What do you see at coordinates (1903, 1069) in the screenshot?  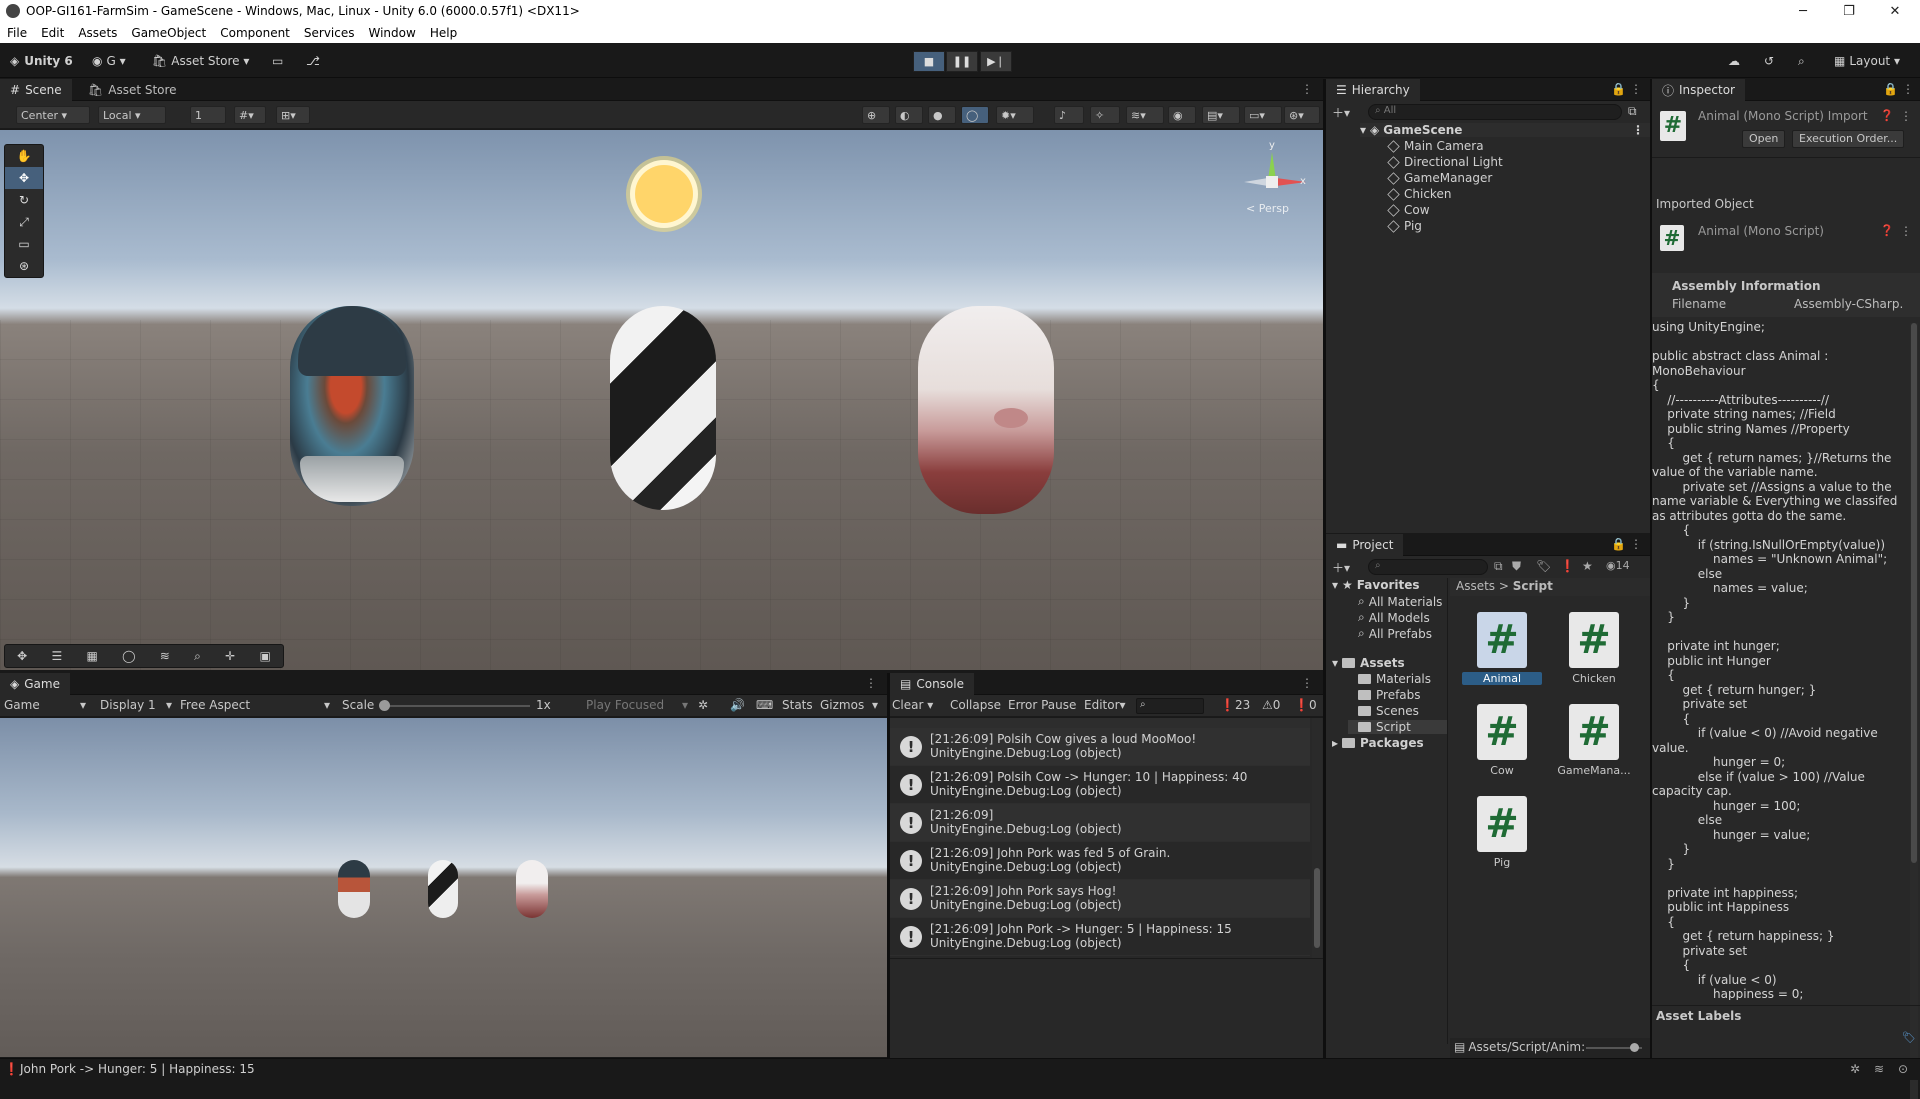 I see `auto-refresh-icon: ⊙` at bounding box center [1903, 1069].